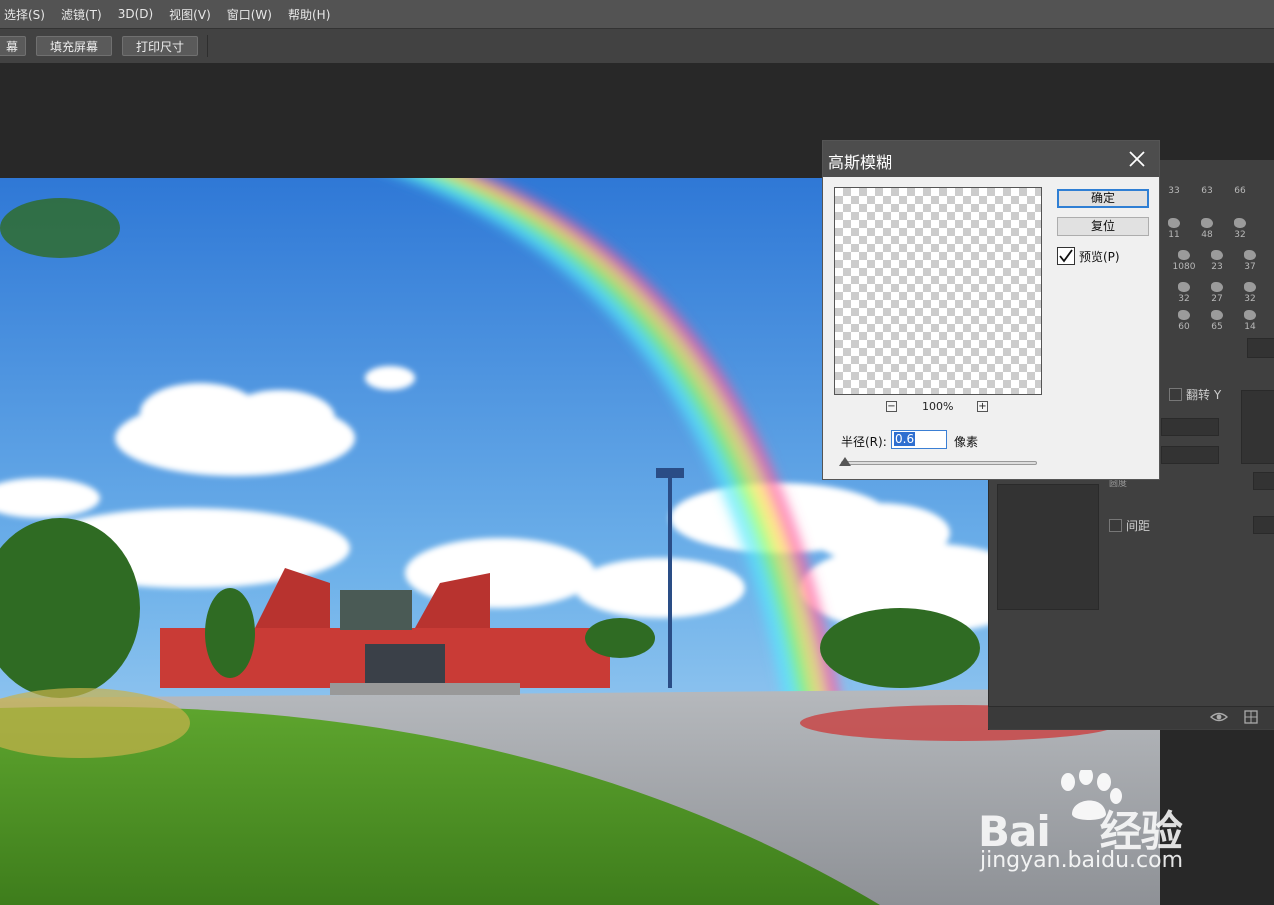  Describe the element at coordinates (1175, 394) in the screenshot. I see `flip-y-checkbox` at that location.